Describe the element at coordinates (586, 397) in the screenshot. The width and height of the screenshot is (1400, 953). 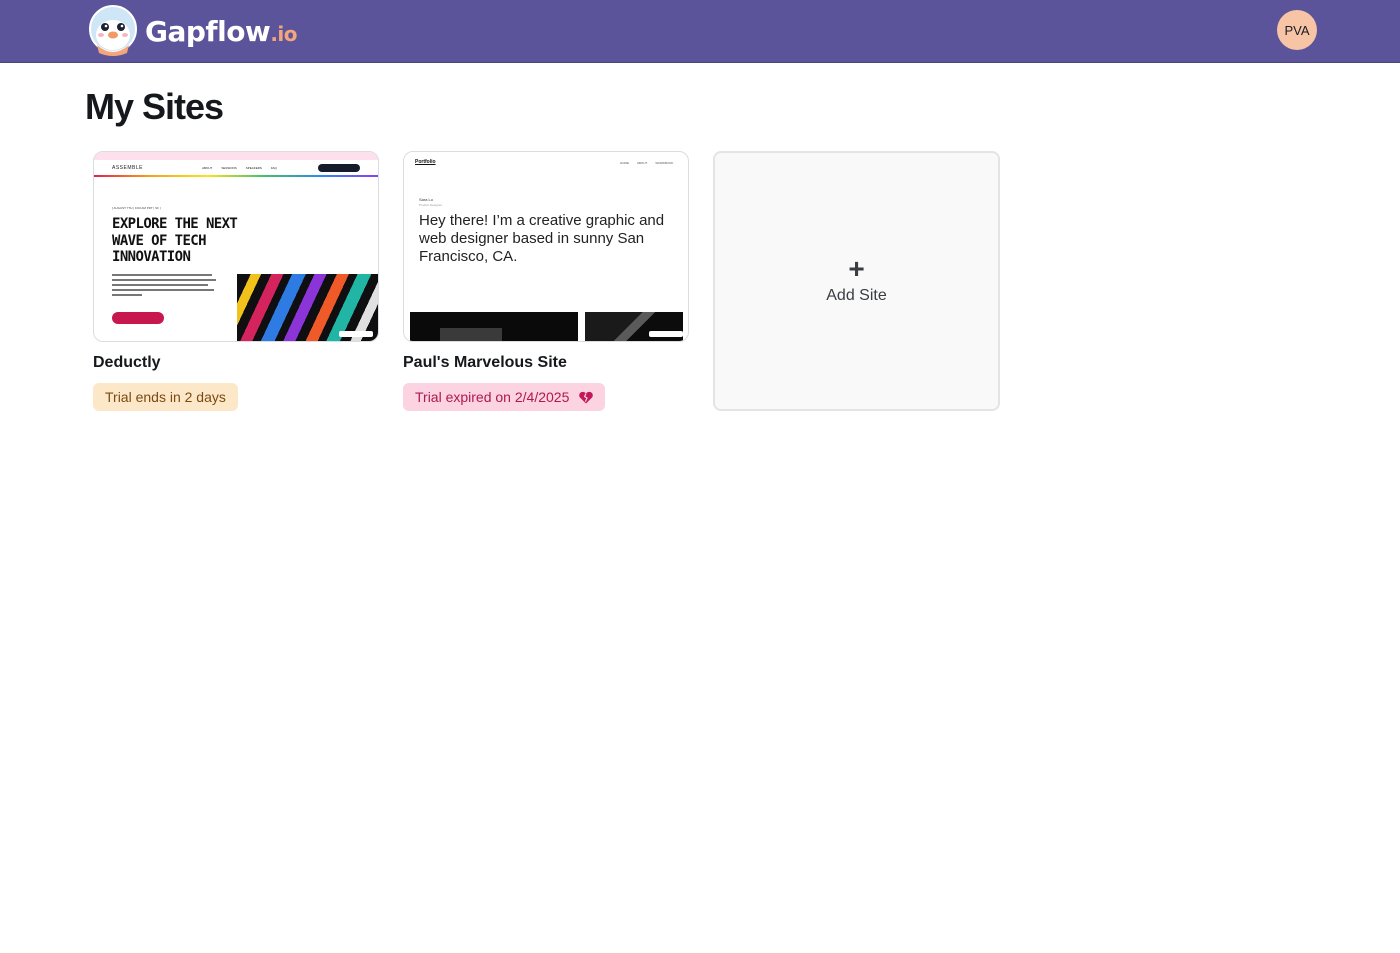
I see `broken-heart-icon` at that location.